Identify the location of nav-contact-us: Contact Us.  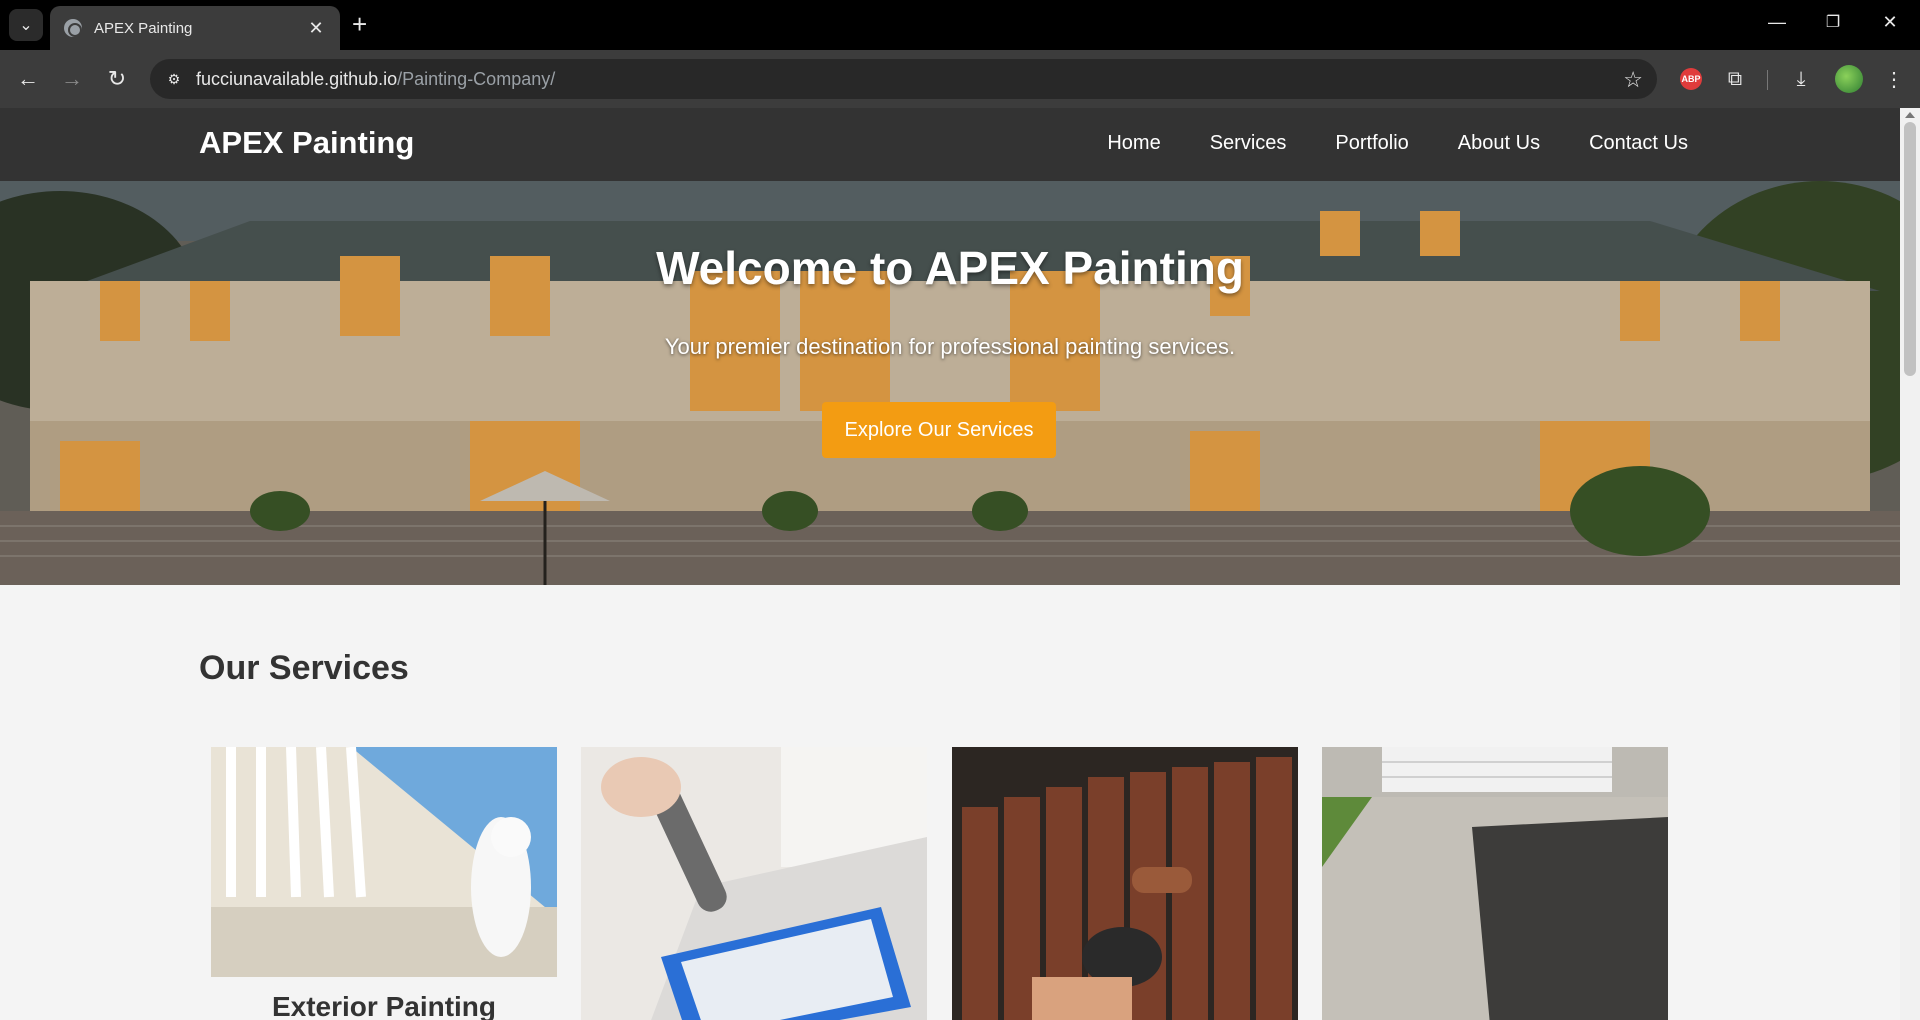
(1638, 143).